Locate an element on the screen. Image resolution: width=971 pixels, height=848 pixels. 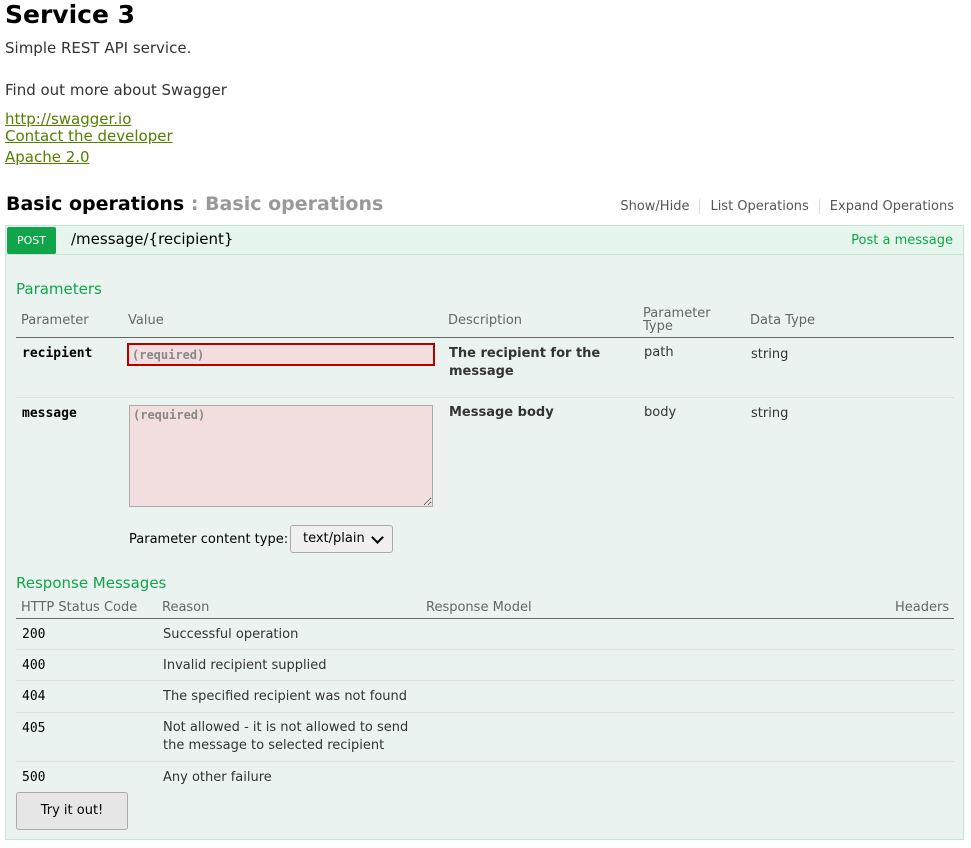
status-code: 400 is located at coordinates (34, 665).